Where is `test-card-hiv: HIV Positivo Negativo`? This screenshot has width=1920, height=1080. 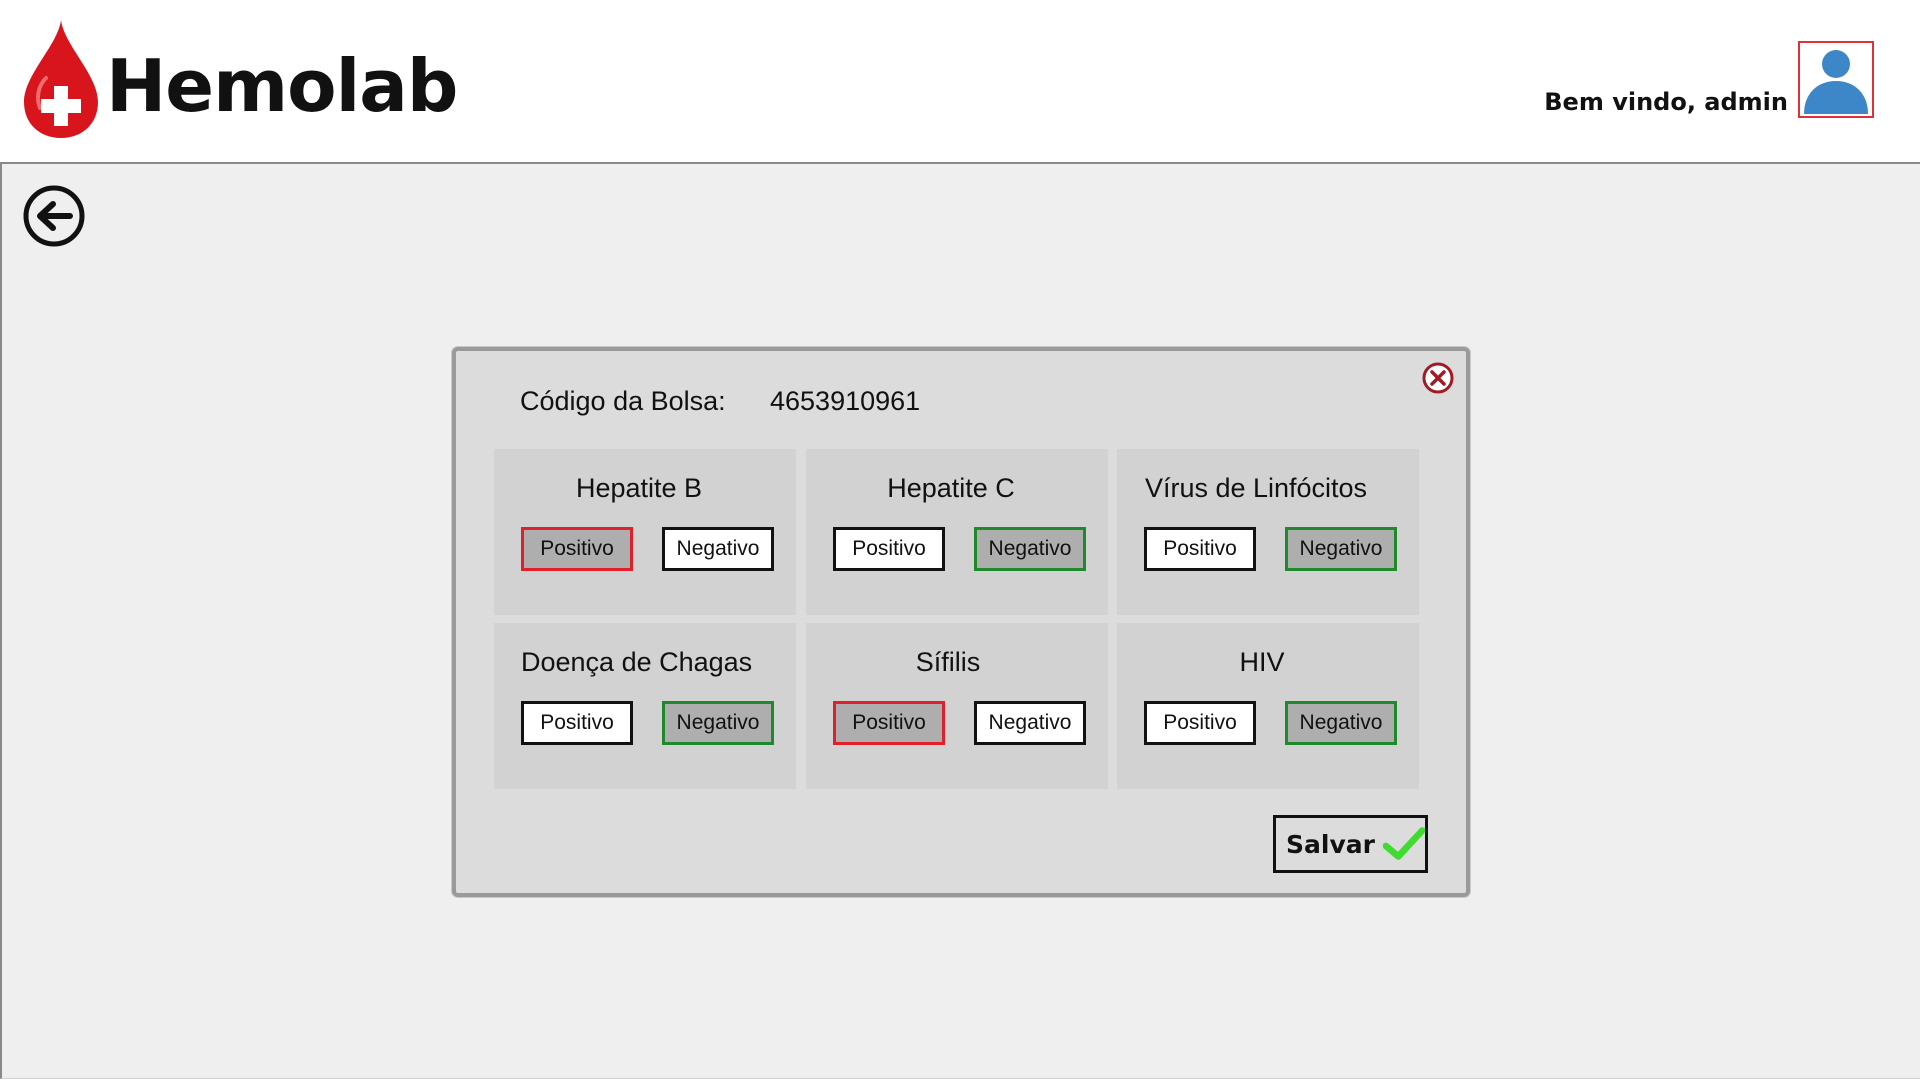
test-card-hiv: HIV Positivo Negativo is located at coordinates (1268, 706).